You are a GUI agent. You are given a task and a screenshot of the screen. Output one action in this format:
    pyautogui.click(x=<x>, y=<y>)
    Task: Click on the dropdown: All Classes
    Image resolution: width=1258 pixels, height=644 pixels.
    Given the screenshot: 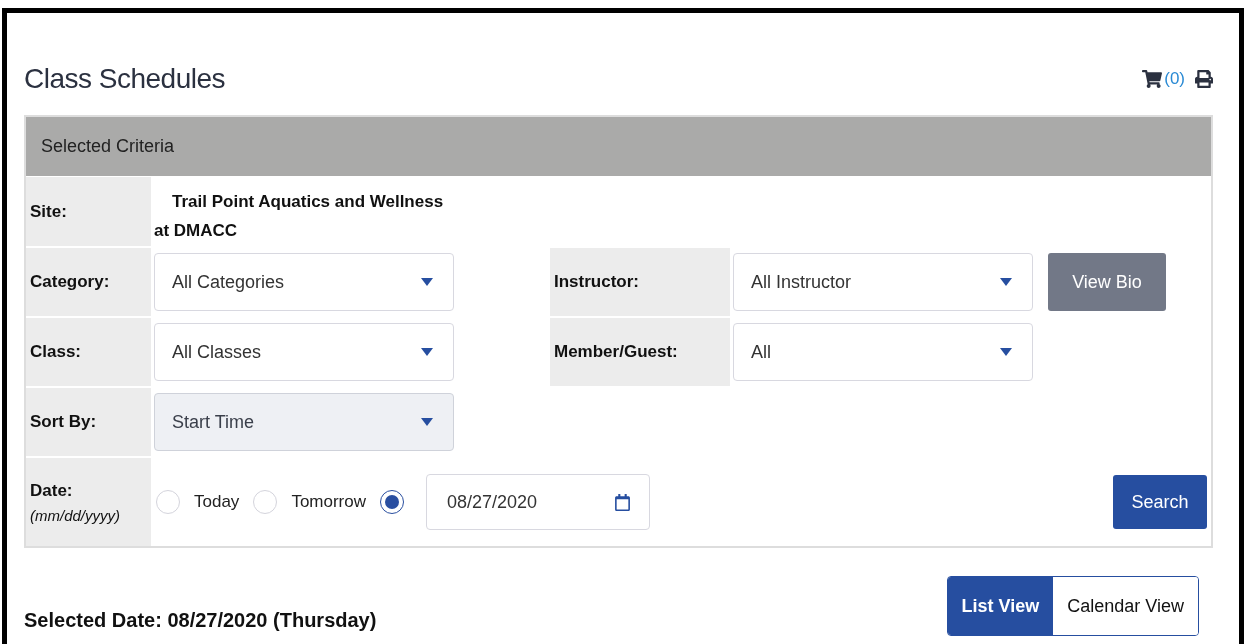 What is the action you would take?
    pyautogui.click(x=304, y=352)
    